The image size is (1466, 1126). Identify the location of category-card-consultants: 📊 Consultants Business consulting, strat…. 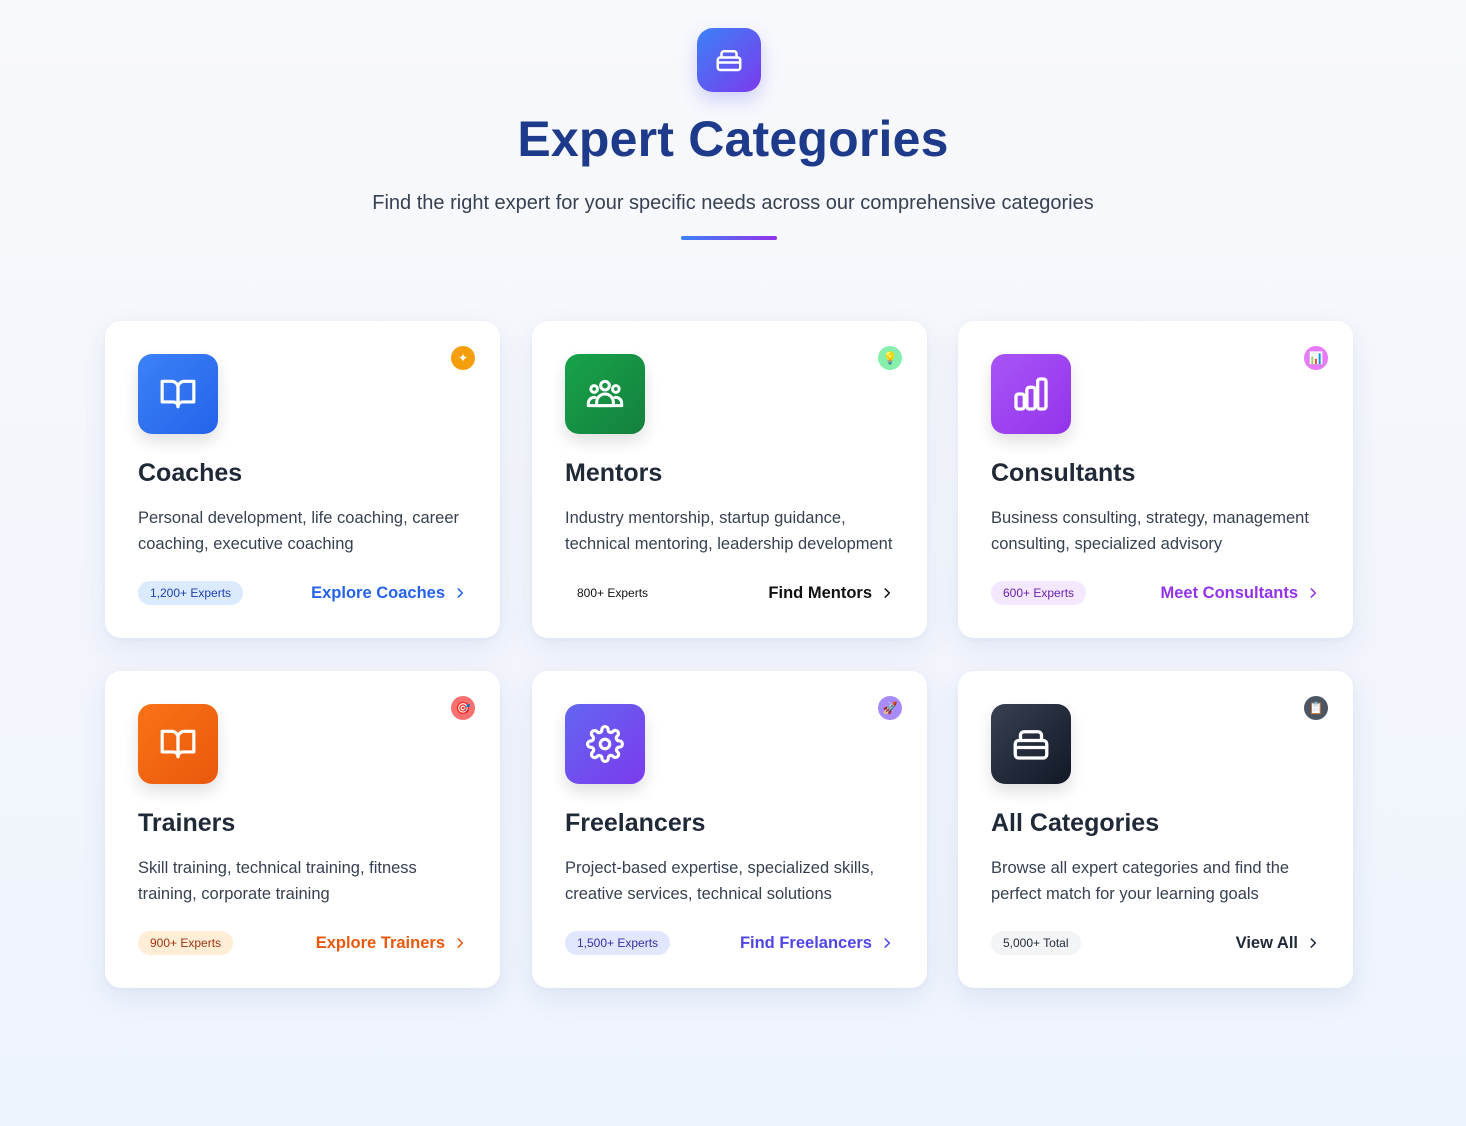
(1155, 479).